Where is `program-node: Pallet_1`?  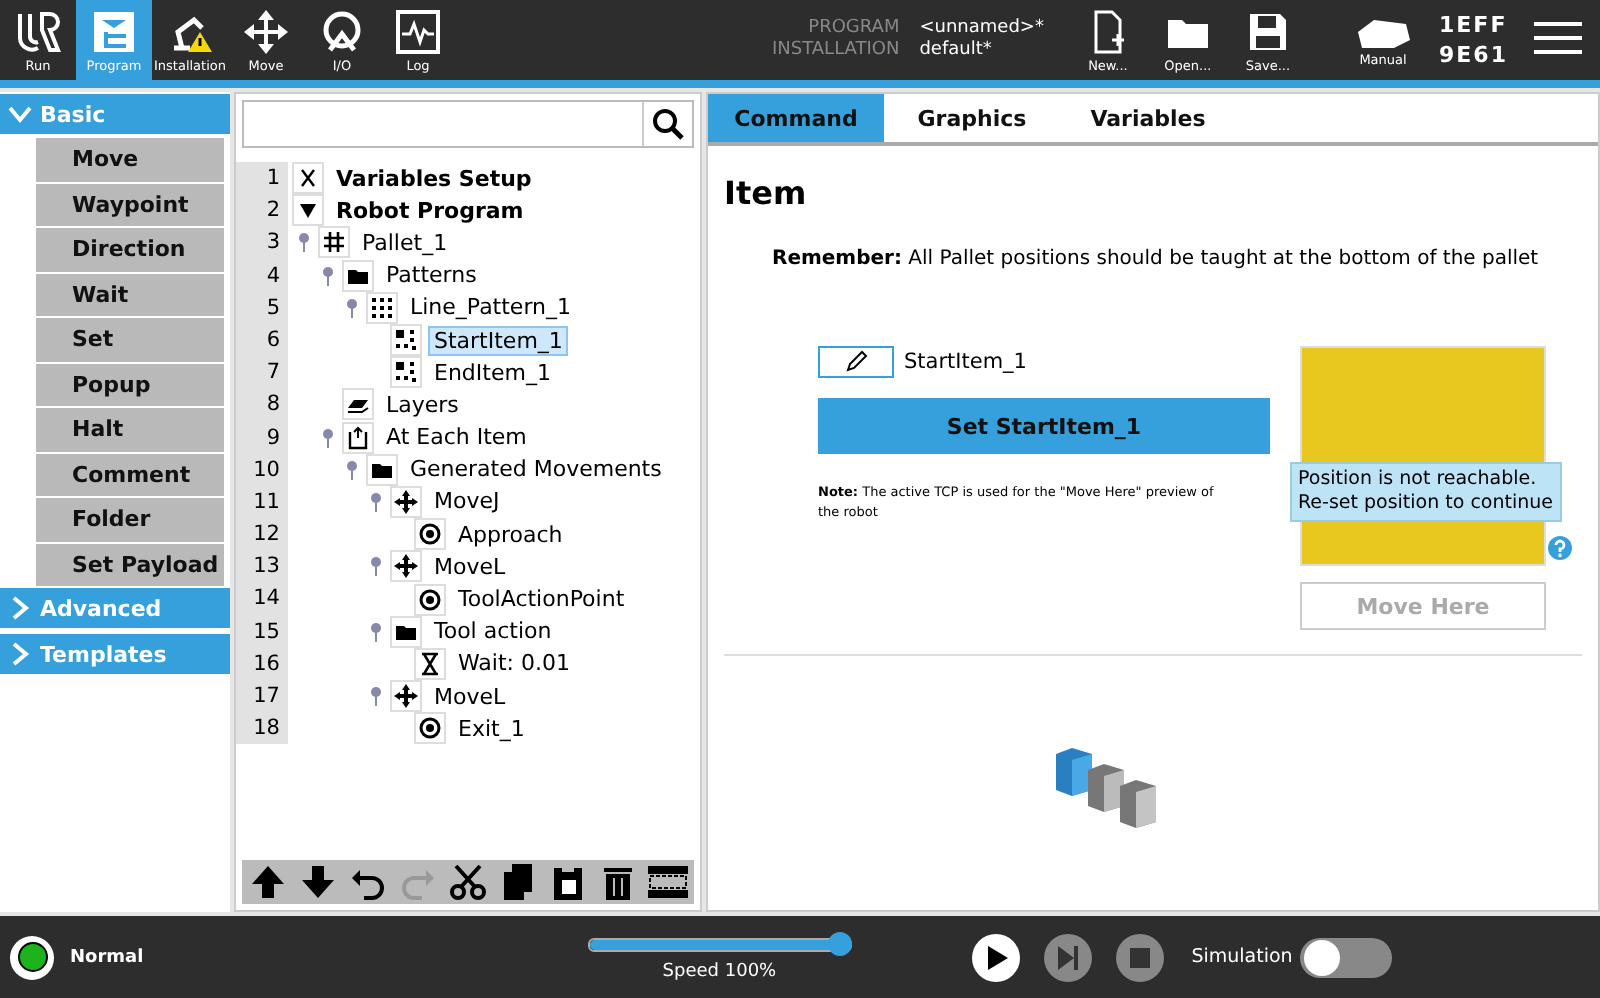 program-node: Pallet_1 is located at coordinates (405, 242).